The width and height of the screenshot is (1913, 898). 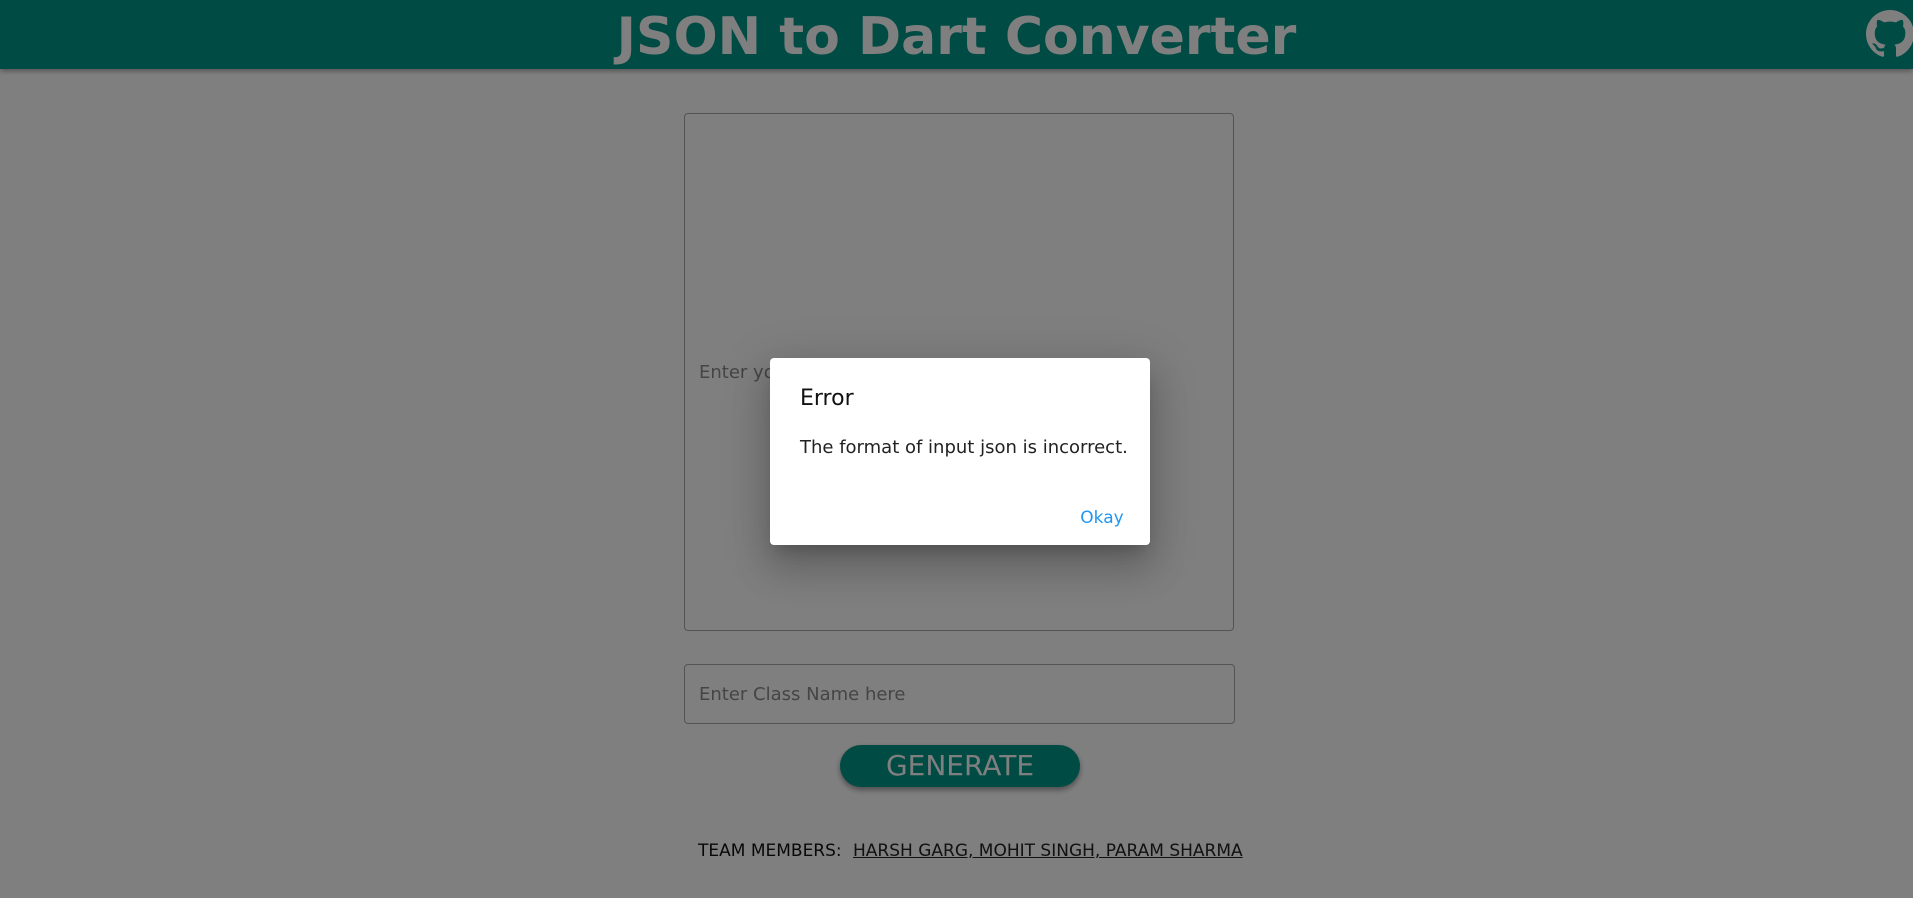 What do you see at coordinates (964, 447) in the screenshot?
I see `dialog-message: The format of input json is incorrect.` at bounding box center [964, 447].